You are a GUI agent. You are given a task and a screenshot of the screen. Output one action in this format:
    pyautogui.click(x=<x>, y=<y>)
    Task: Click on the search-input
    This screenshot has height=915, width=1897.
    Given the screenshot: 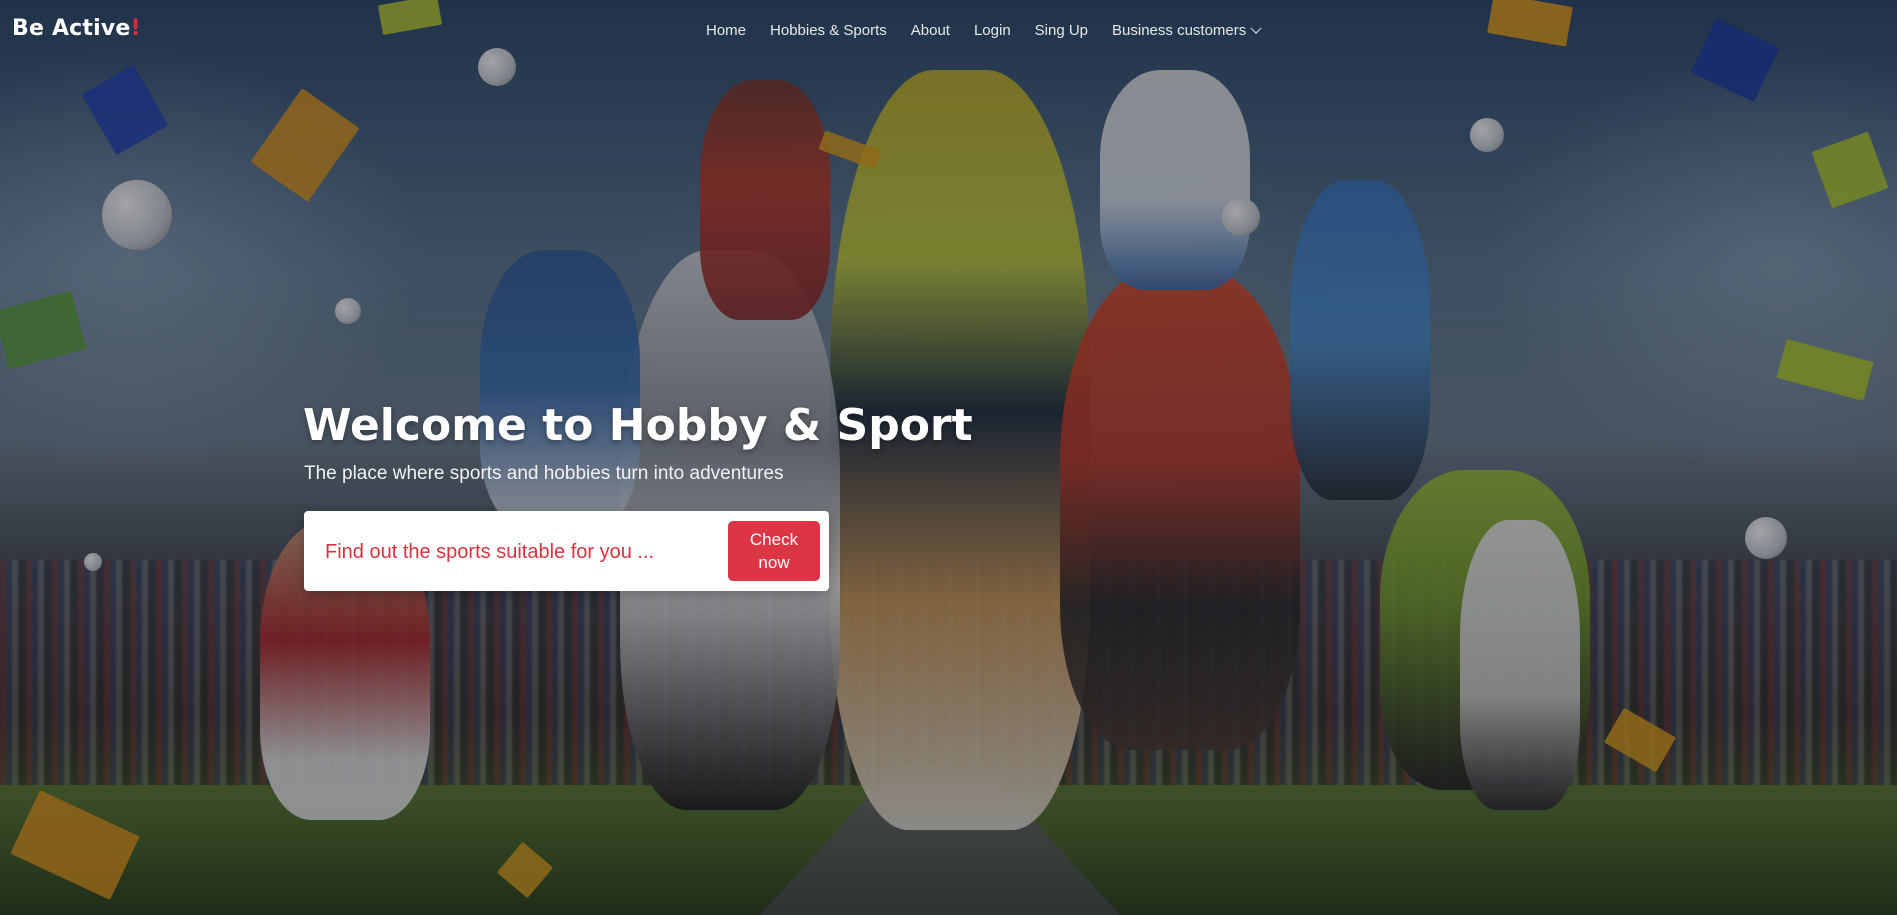 What is the action you would take?
    pyautogui.click(x=505, y=552)
    